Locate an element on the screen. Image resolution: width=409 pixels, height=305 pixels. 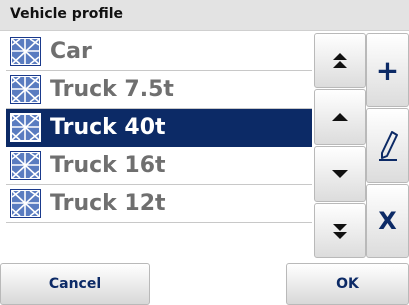
list-item-car: Car is located at coordinates (159, 52).